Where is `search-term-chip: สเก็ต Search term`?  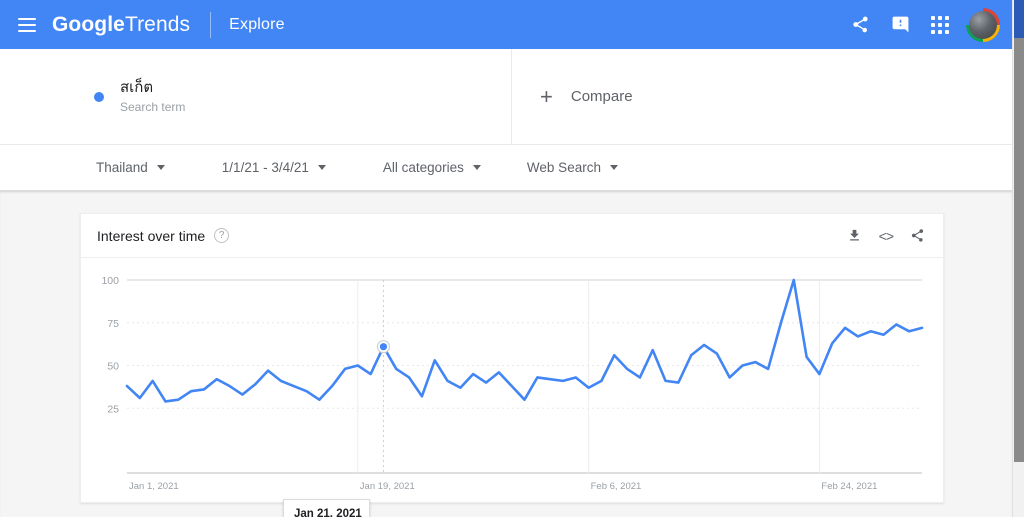 search-term-chip: สเก็ต Search term is located at coordinates (296, 96).